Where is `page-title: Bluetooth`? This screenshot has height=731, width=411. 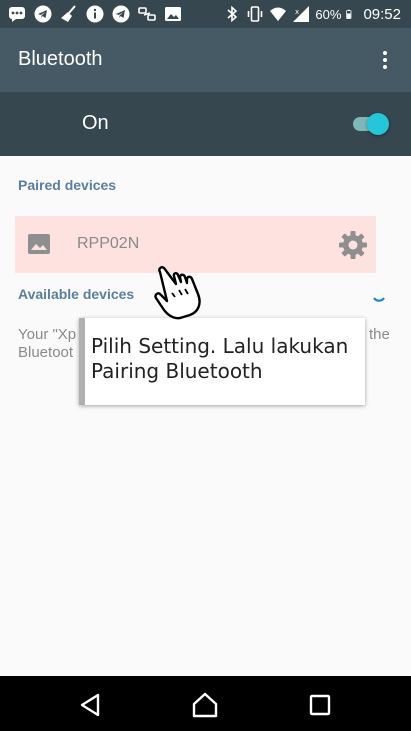 page-title: Bluetooth is located at coordinates (60, 59).